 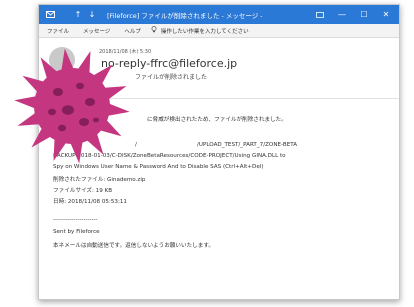 I want to click on tell-me-search: 操作したい作業を入力してください, so click(x=200, y=30).